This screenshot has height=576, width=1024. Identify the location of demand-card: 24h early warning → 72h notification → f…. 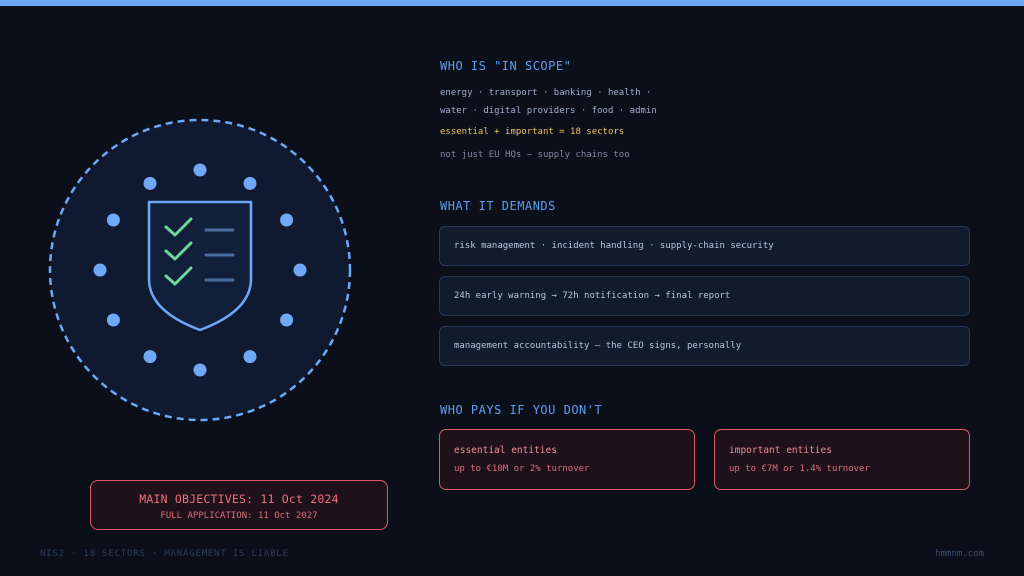
(704, 296).